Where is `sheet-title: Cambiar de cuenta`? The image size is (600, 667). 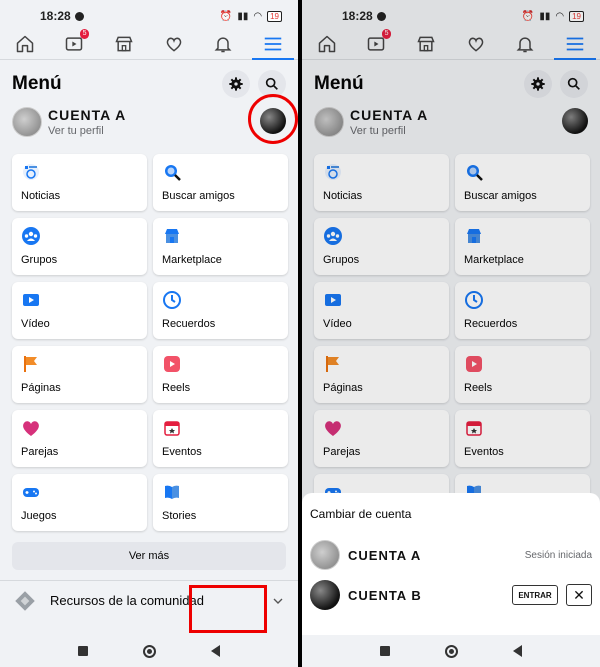
sheet-title: Cambiar de cuenta is located at coordinates (361, 514).